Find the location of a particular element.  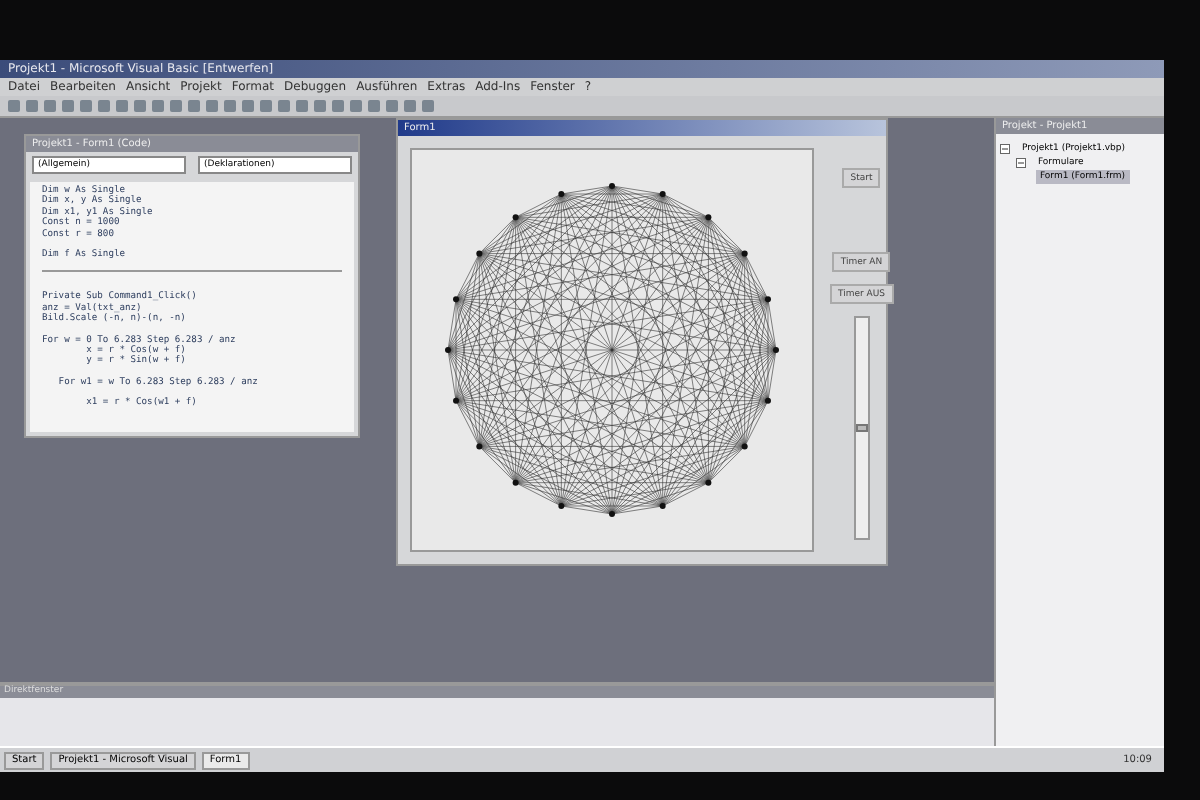

code-editor is located at coordinates (192, 307).